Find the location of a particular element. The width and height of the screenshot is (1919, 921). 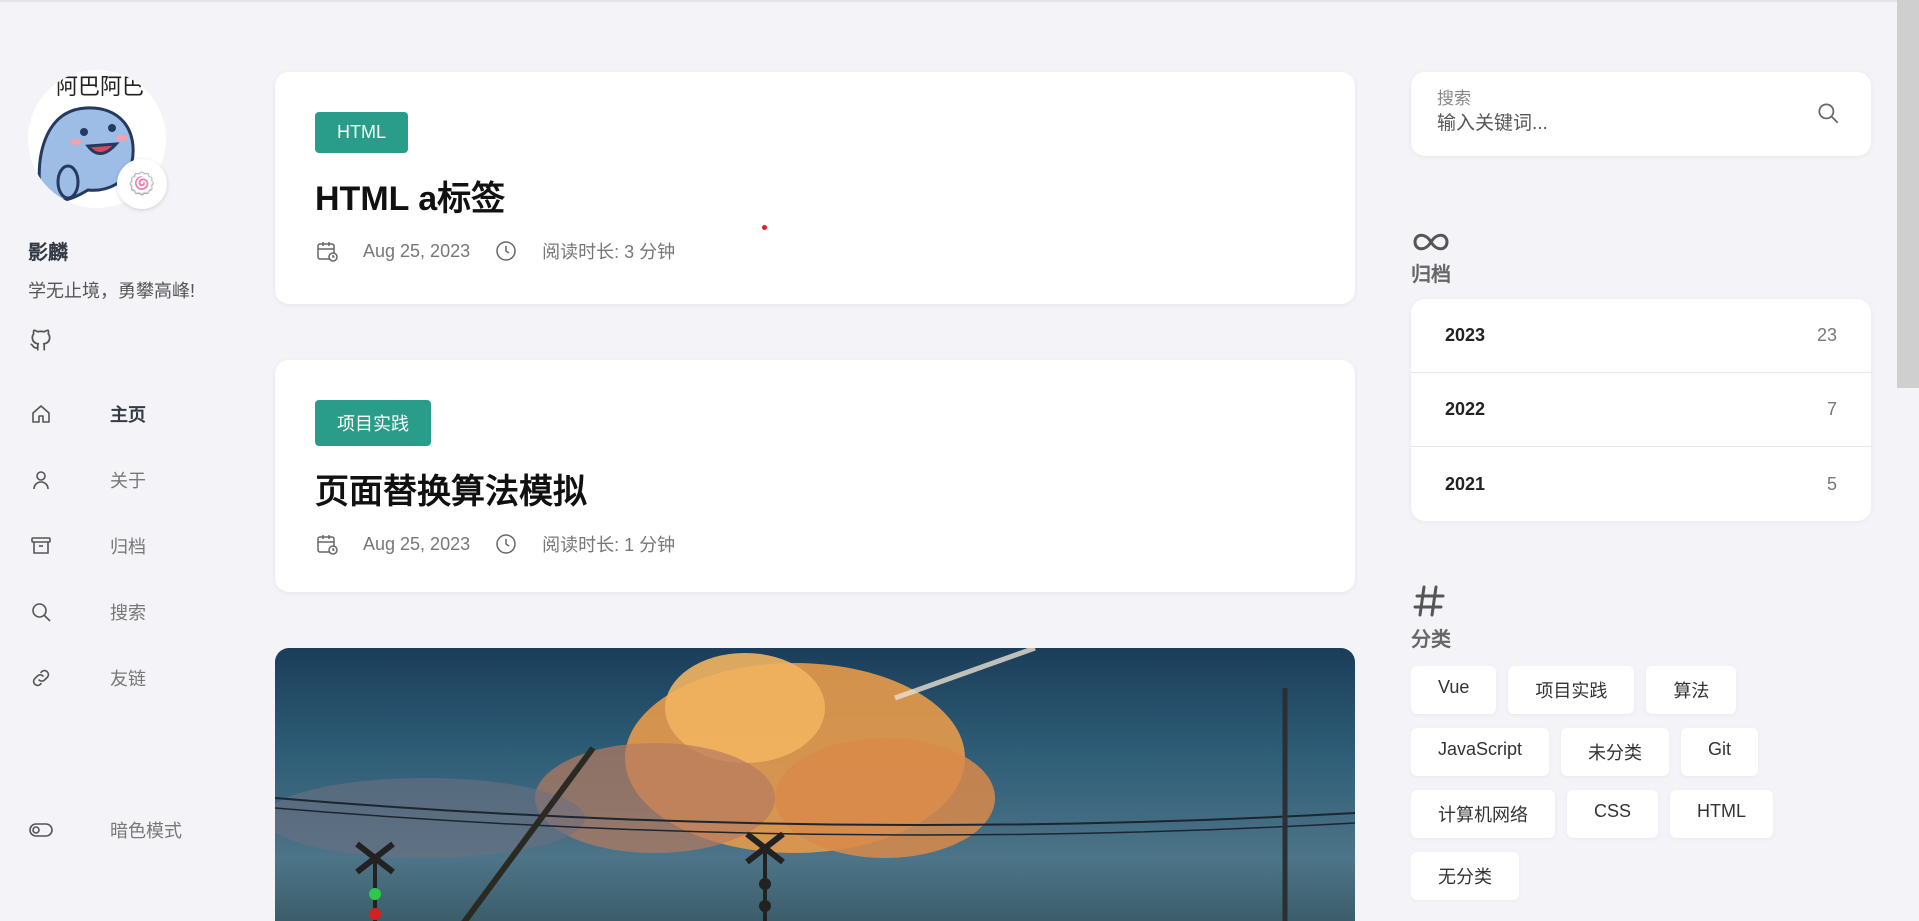

category-tag: CSS is located at coordinates (1613, 814).